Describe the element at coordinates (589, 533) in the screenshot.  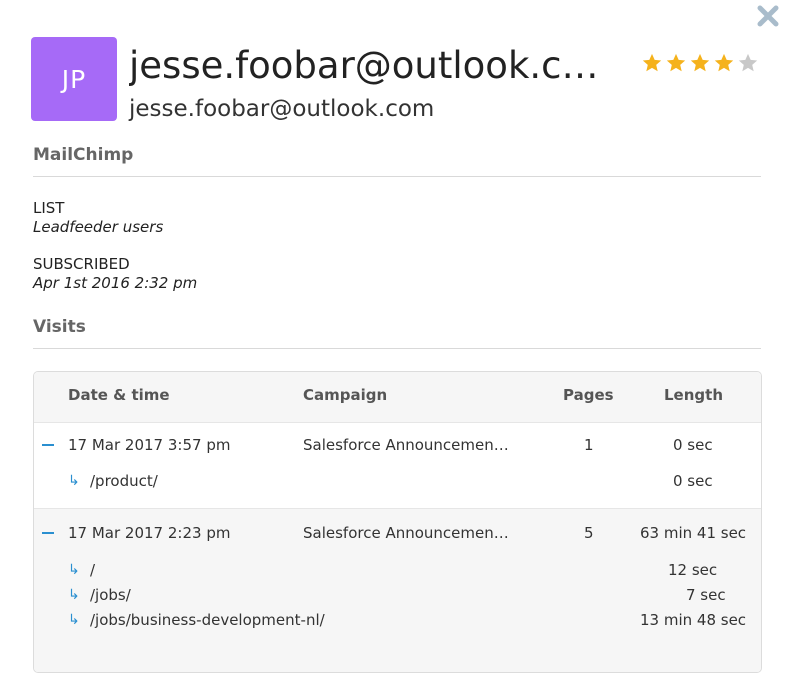
I see `visit-pages: 5` at that location.